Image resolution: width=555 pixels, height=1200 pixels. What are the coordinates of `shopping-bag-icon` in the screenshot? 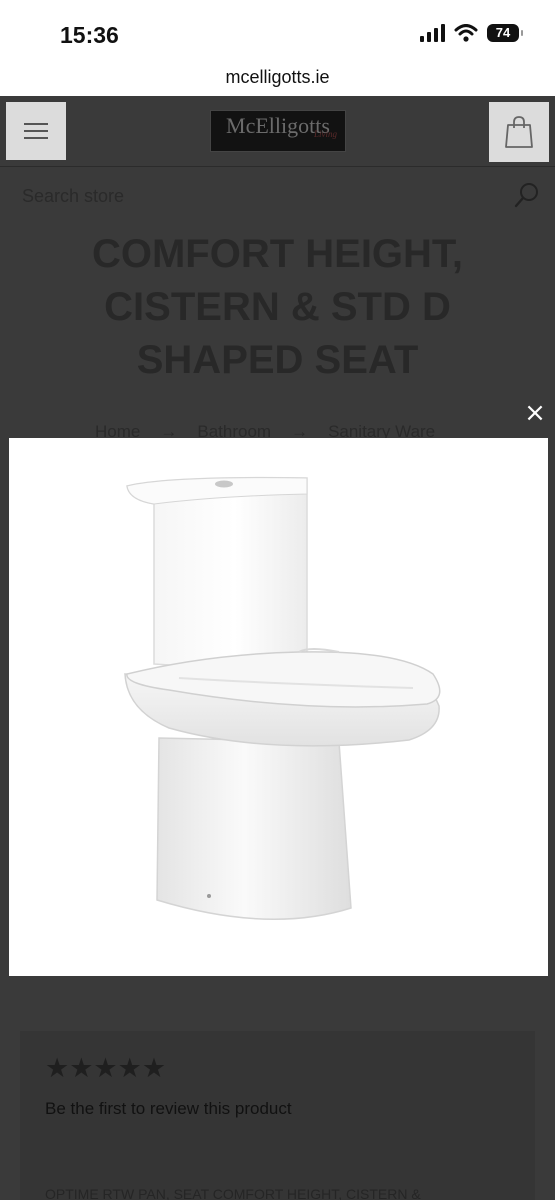 It's located at (519, 132).